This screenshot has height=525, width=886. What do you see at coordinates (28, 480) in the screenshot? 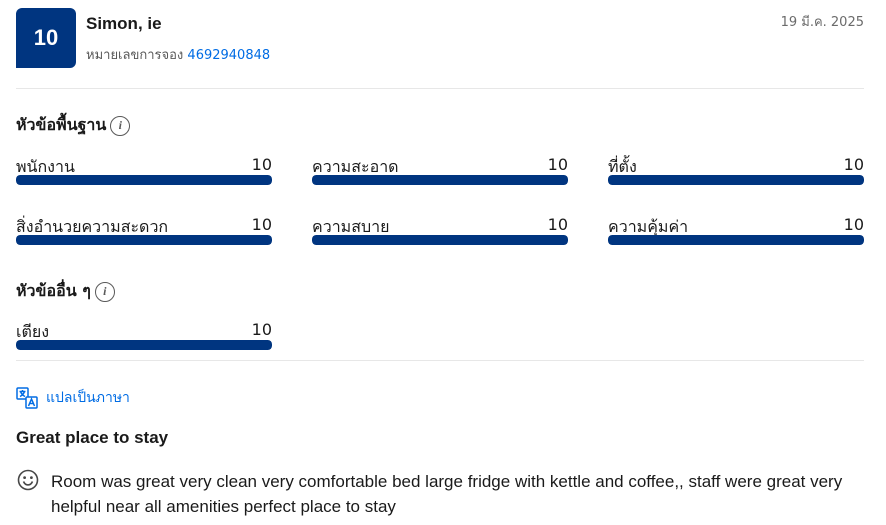
I see `smile-icon` at bounding box center [28, 480].